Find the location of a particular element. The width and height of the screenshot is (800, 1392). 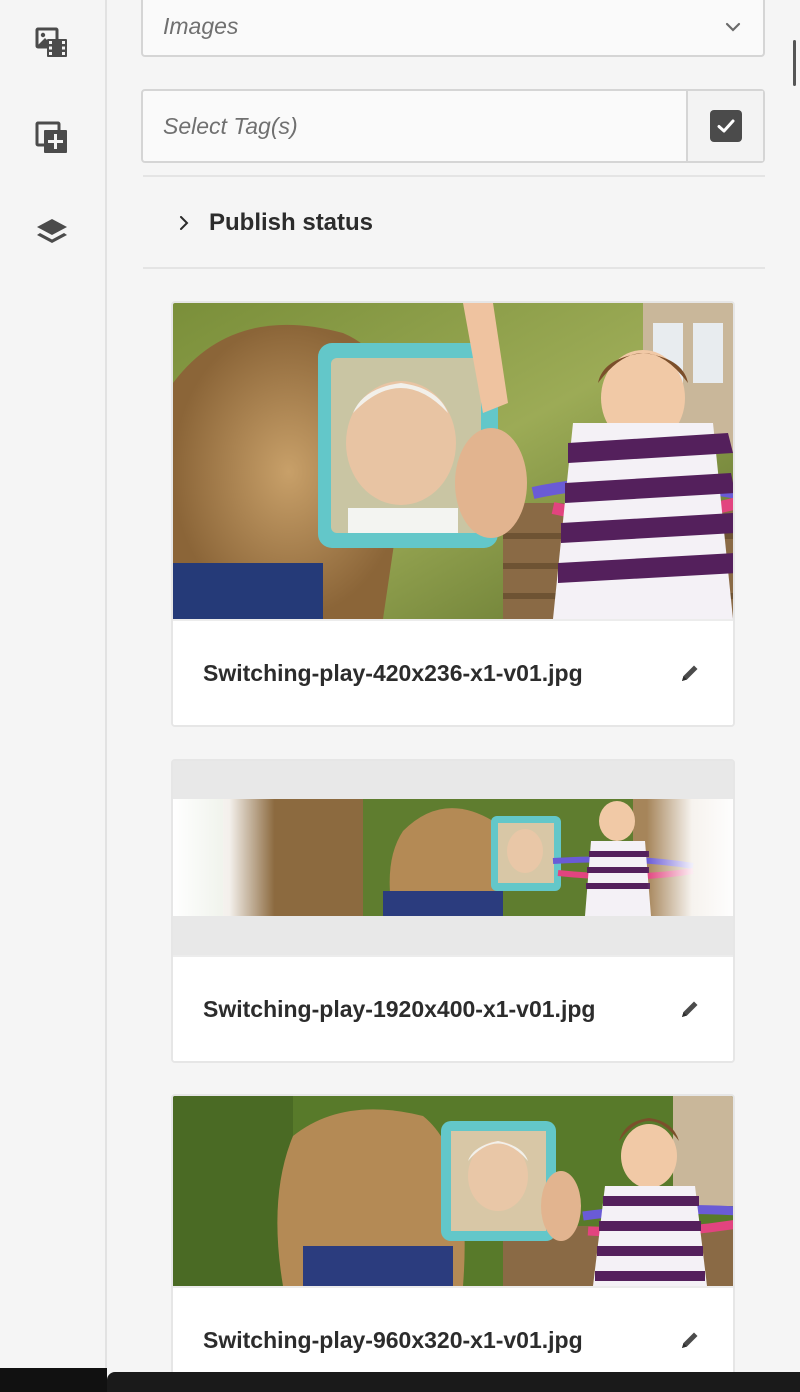

dock-bar is located at coordinates (453, 1382).